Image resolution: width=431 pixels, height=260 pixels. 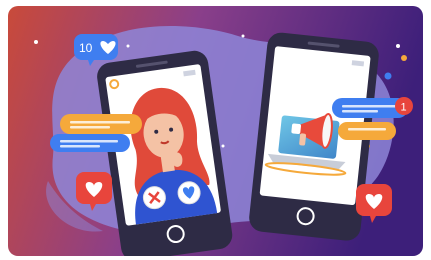 What do you see at coordinates (86, 48) in the screenshot?
I see `notification-count: 10` at bounding box center [86, 48].